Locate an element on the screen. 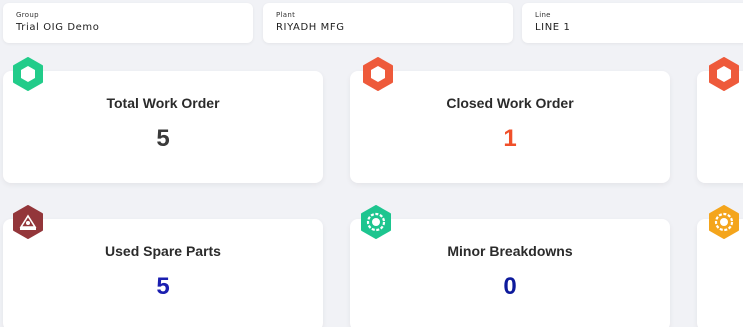  closed-work-order-value: 1 is located at coordinates (510, 138).